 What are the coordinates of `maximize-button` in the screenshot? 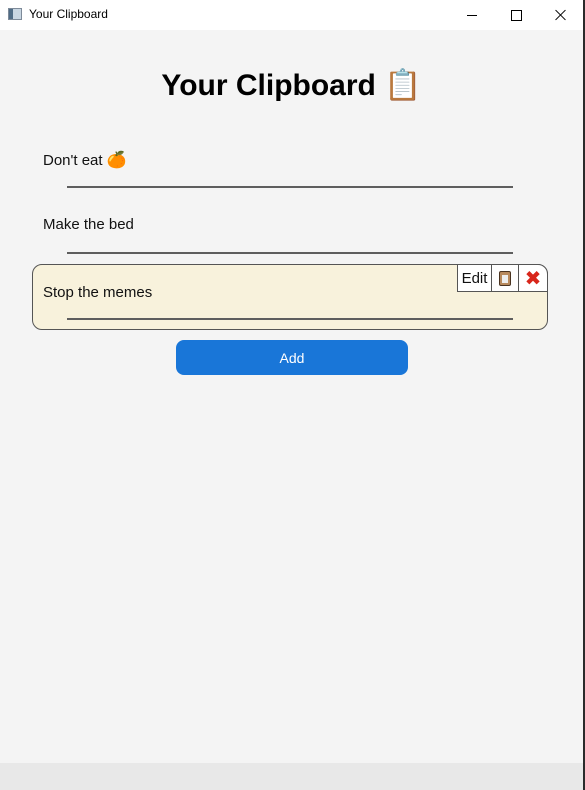 It's located at (516, 15).